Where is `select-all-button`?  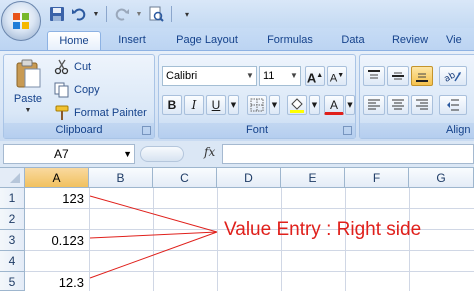
select-all-button is located at coordinates (12, 178).